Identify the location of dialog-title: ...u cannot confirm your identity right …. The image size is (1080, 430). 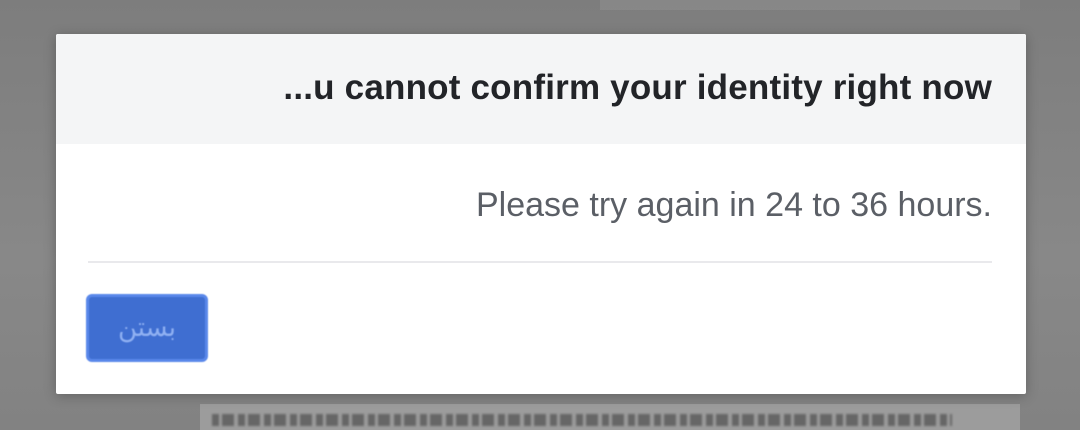
(637, 87).